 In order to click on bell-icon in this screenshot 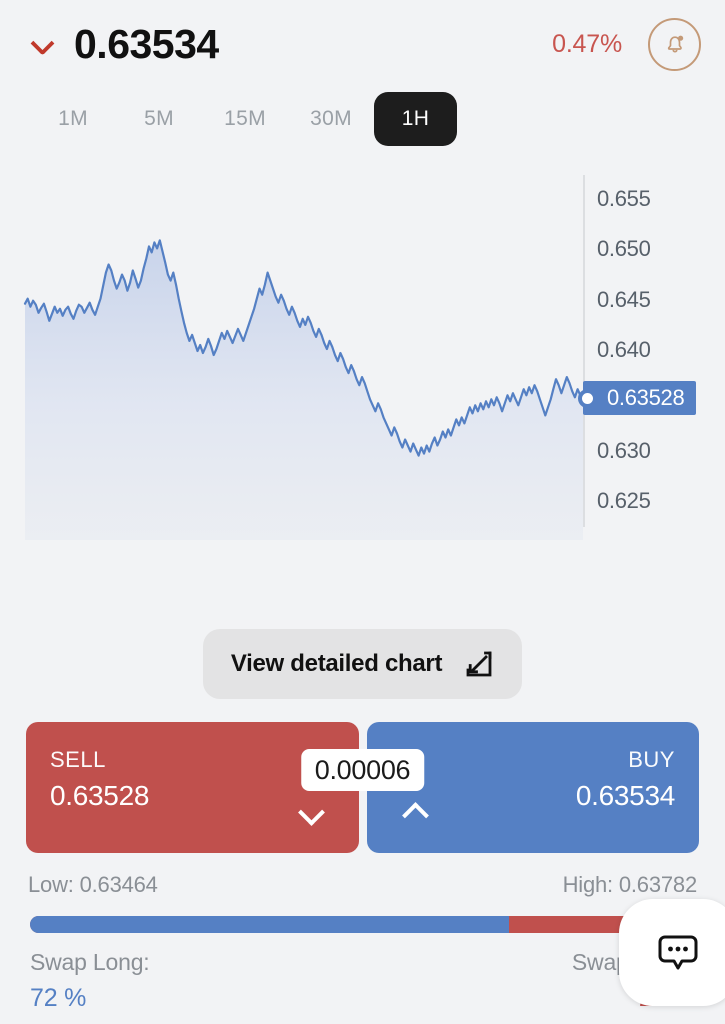, I will do `click(675, 44)`.